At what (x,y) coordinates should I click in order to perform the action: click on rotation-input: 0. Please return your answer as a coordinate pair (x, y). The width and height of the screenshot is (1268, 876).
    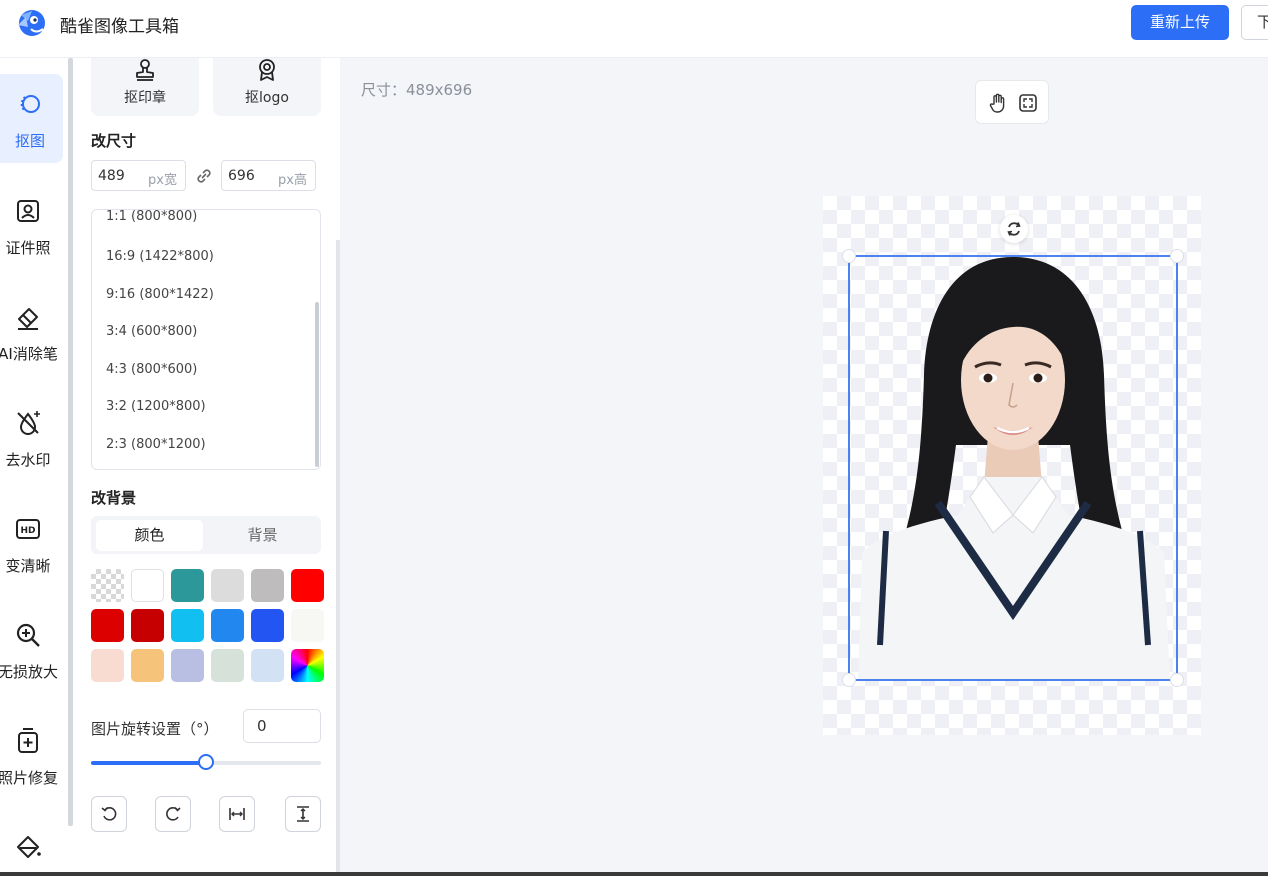
    Looking at the image, I should click on (282, 726).